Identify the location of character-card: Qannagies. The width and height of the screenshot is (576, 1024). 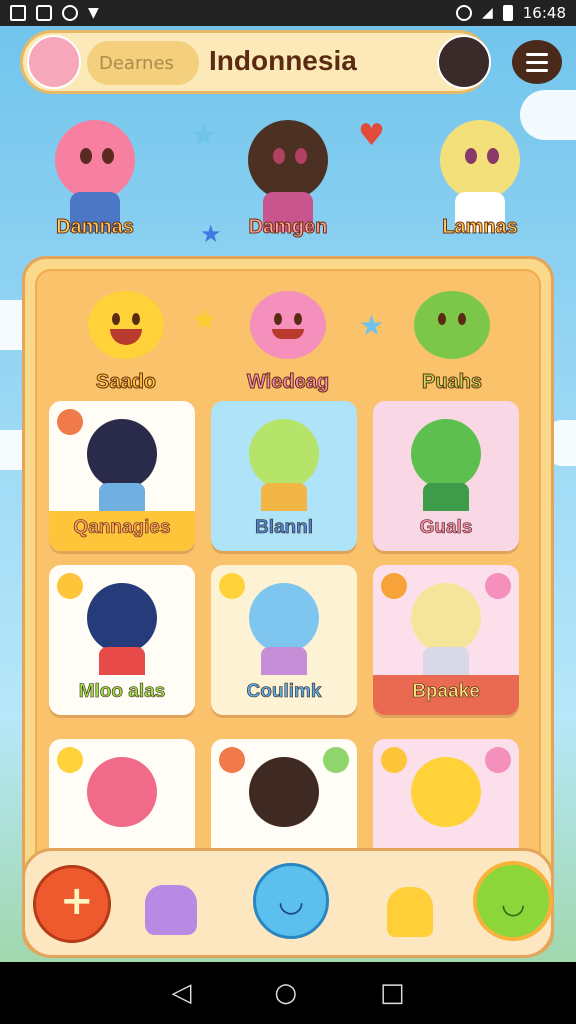
(122, 476).